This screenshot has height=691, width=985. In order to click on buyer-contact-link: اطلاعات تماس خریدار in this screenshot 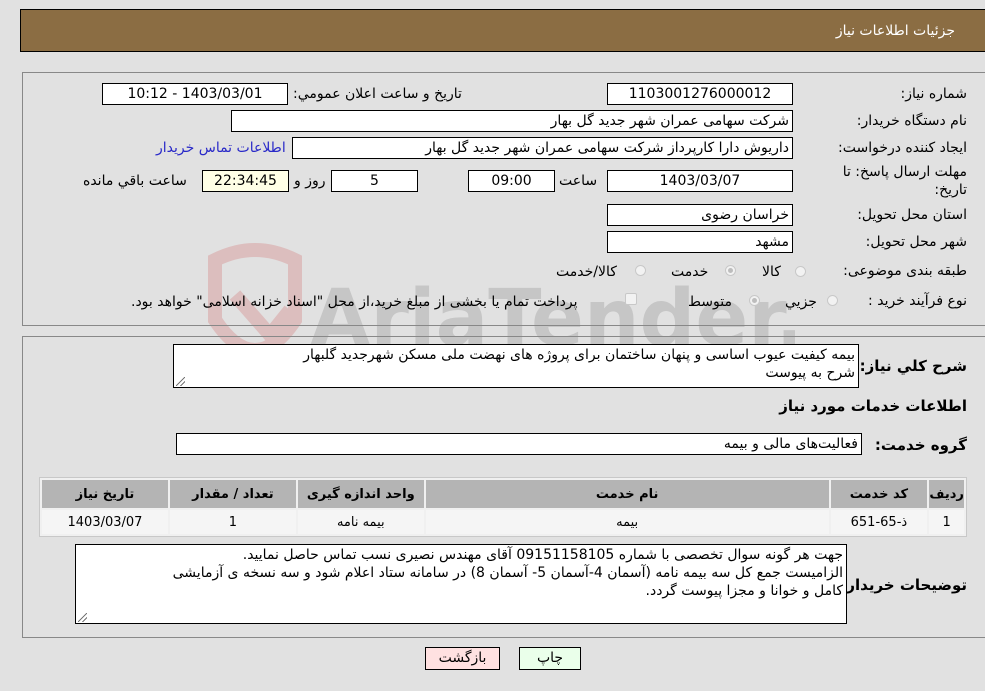, I will do `click(221, 148)`.